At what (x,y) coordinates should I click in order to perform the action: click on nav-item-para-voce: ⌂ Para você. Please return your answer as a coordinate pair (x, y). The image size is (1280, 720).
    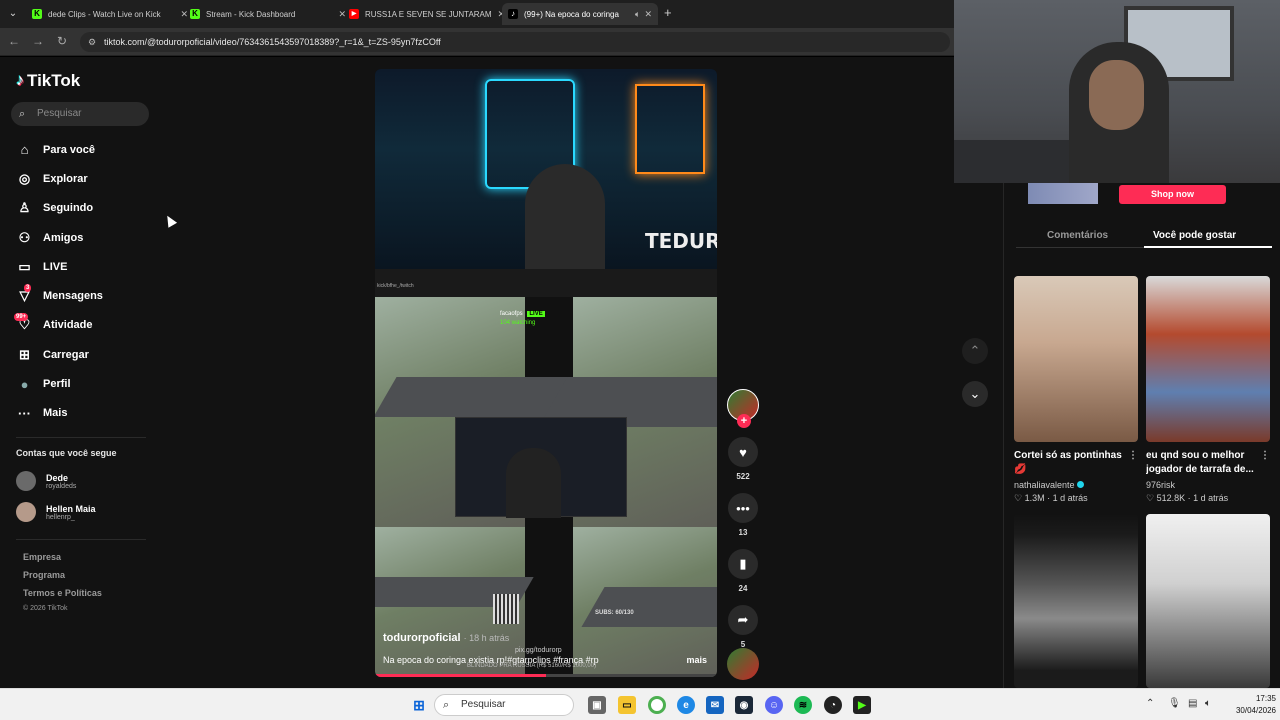
    Looking at the image, I should click on (80, 149).